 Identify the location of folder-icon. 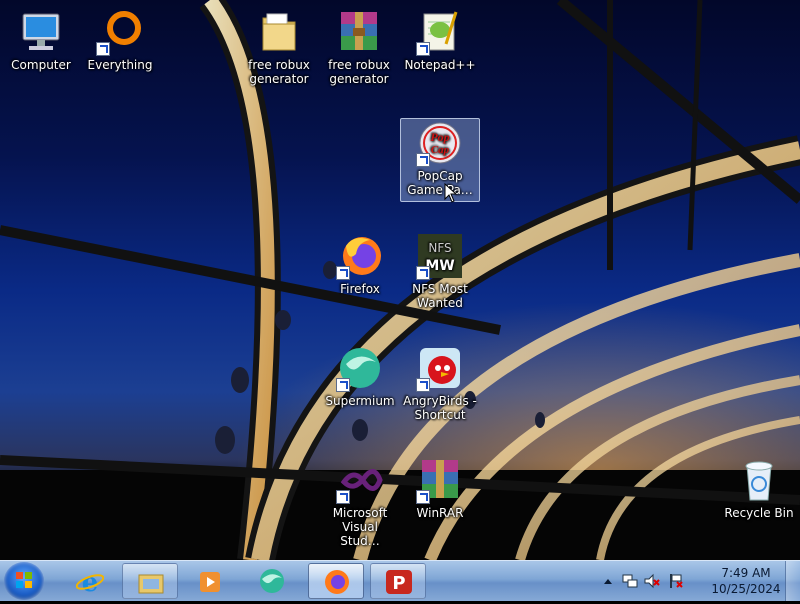
(279, 32).